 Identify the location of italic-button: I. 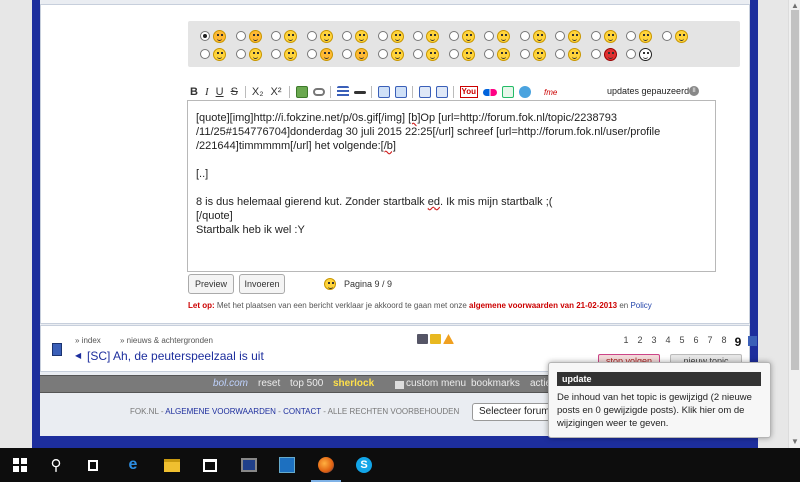
(207, 92).